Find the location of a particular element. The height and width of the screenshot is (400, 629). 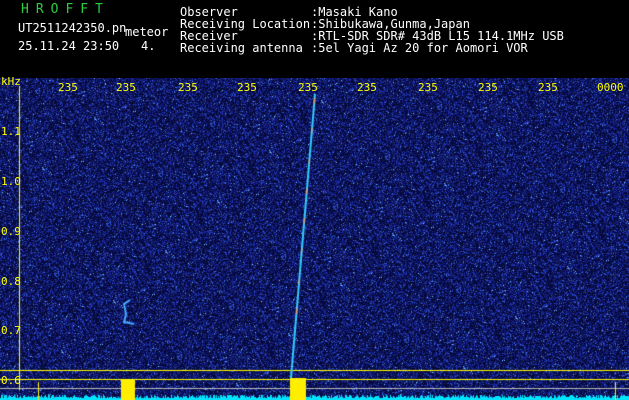

top-tick-7: 235 is located at coordinates (428, 87).